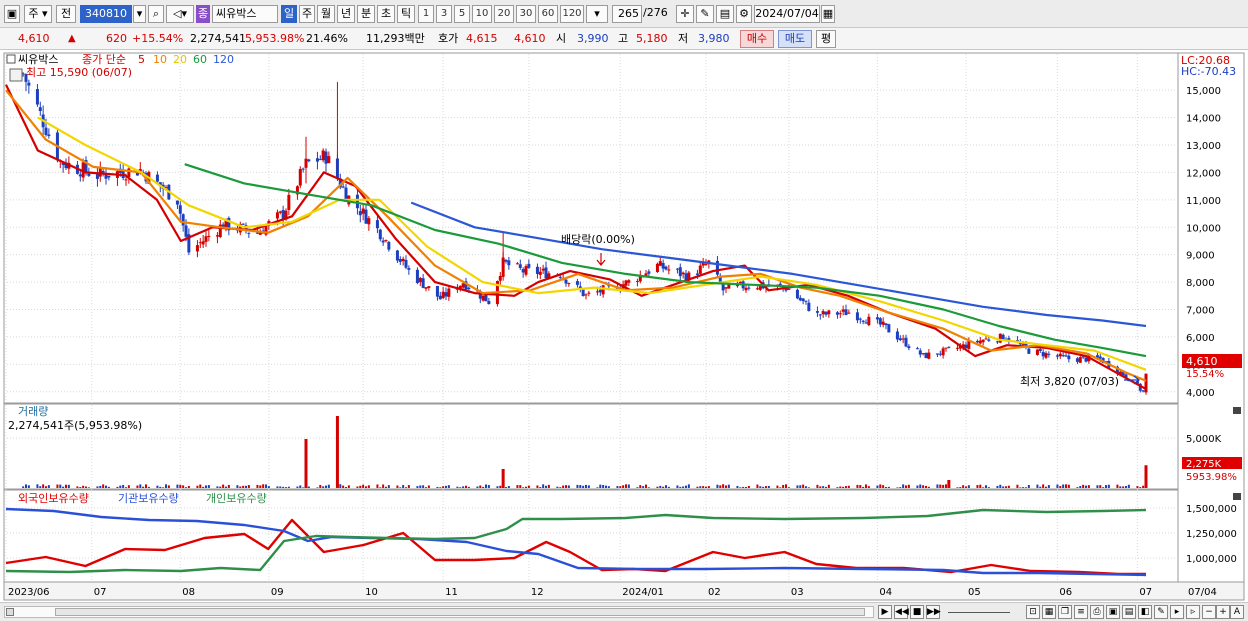 This screenshot has height=621, width=1248. I want to click on volume-panel-close-icon, so click(1237, 410).